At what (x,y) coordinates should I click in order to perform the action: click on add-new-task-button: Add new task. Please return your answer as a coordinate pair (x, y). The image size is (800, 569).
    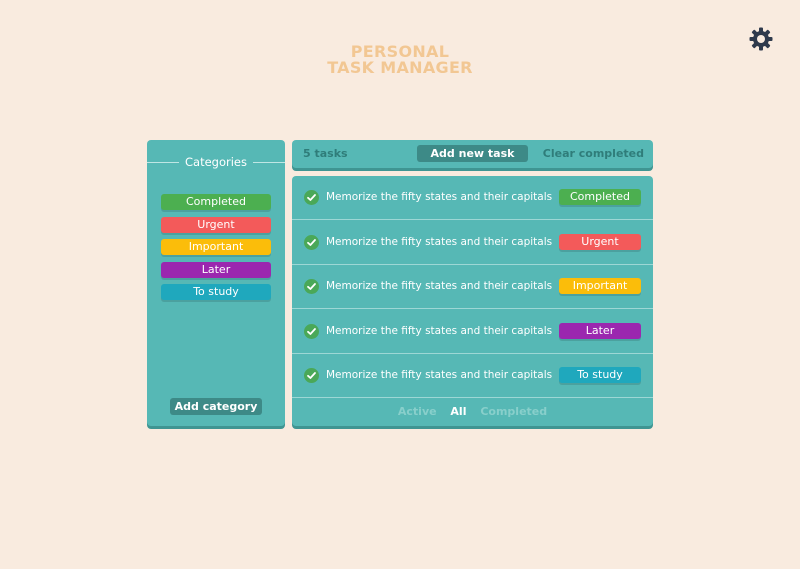
    Looking at the image, I should click on (472, 153).